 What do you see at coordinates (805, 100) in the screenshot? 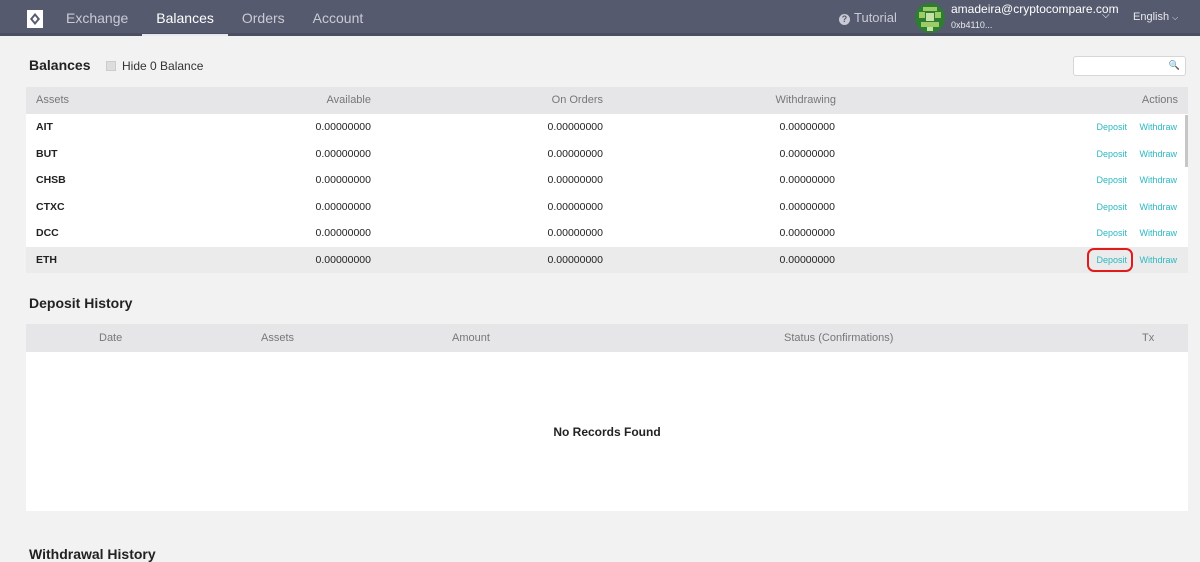
I see `col-withdrawing: Withdrawing` at bounding box center [805, 100].